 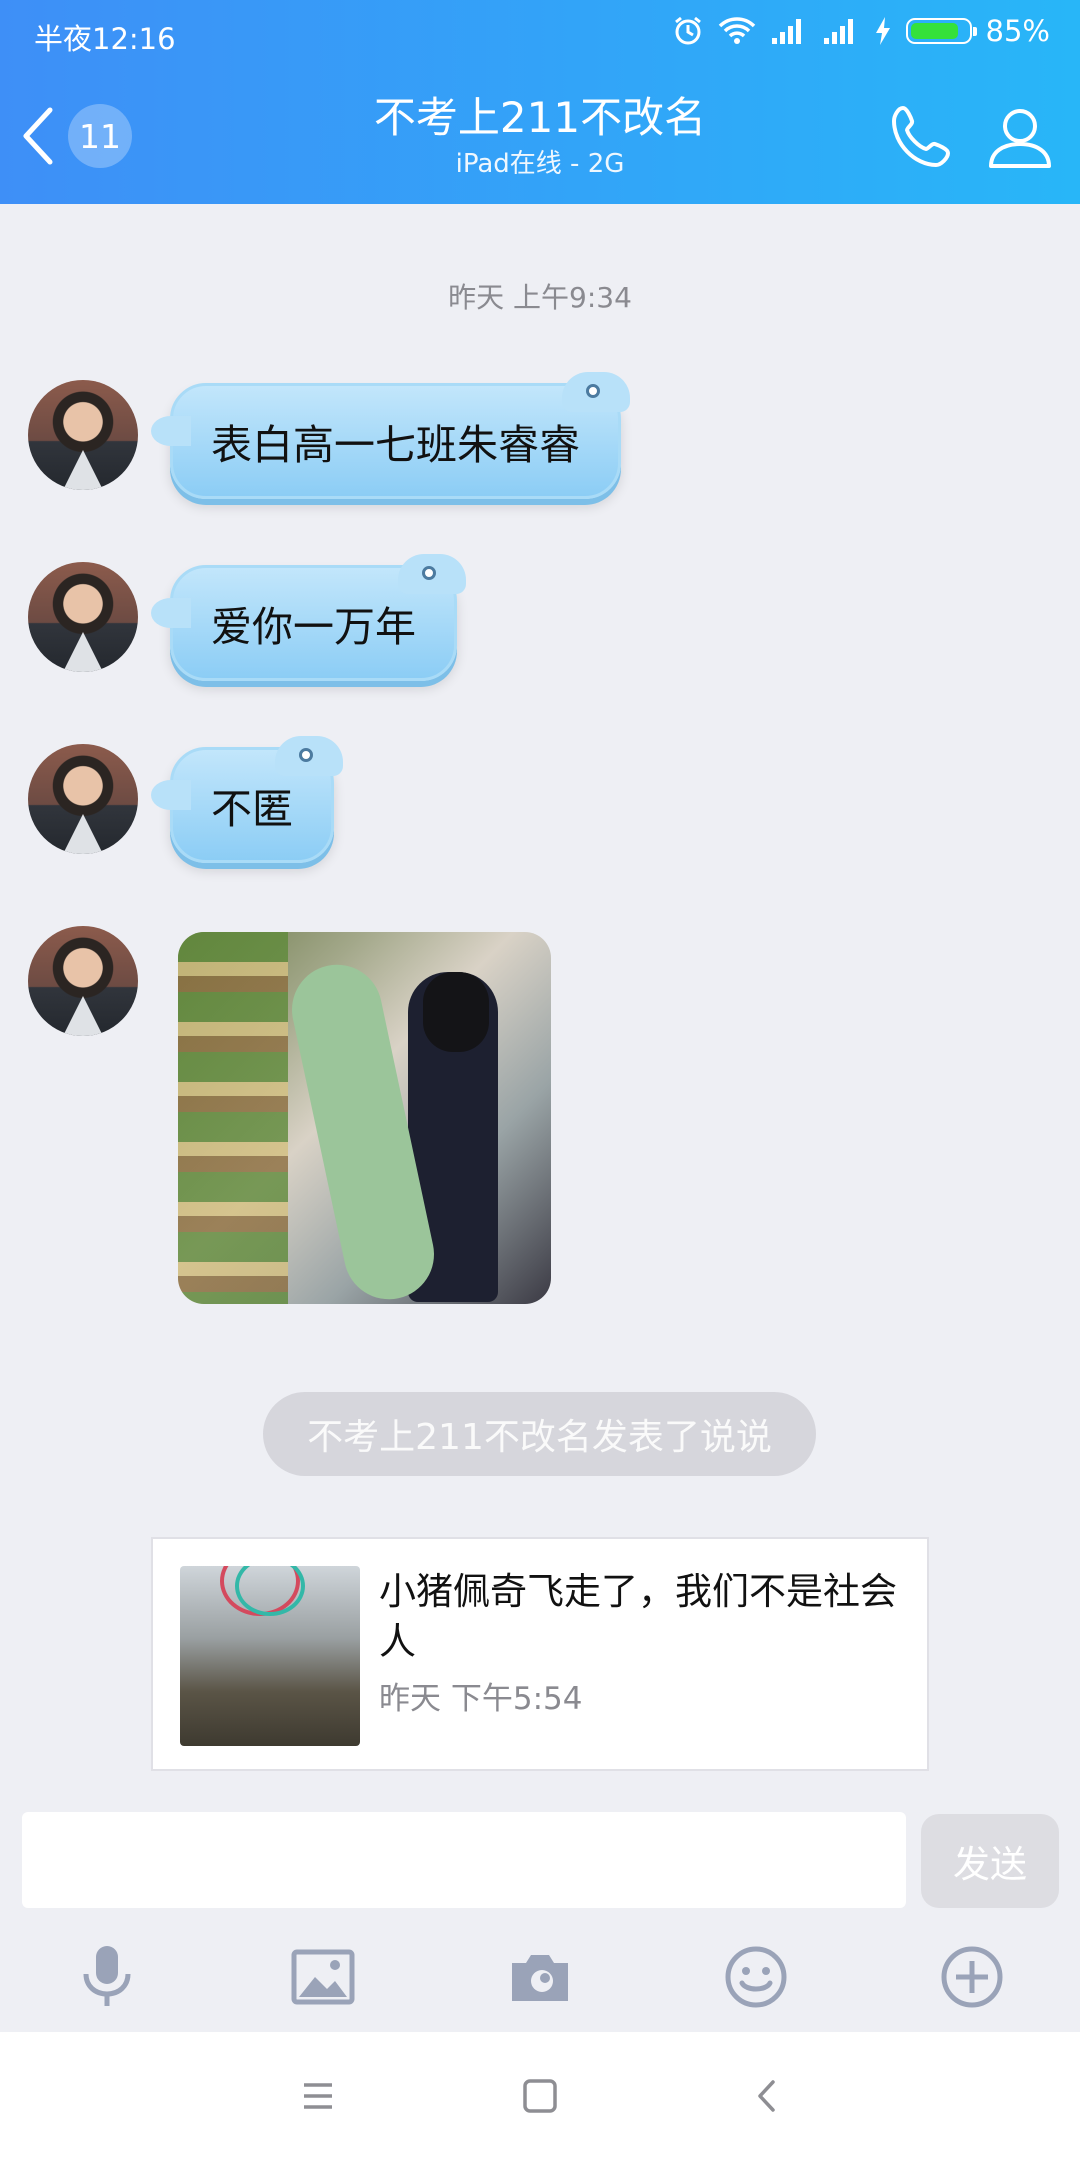 I want to click on message-bubble: 不匿, so click(x=247, y=799).